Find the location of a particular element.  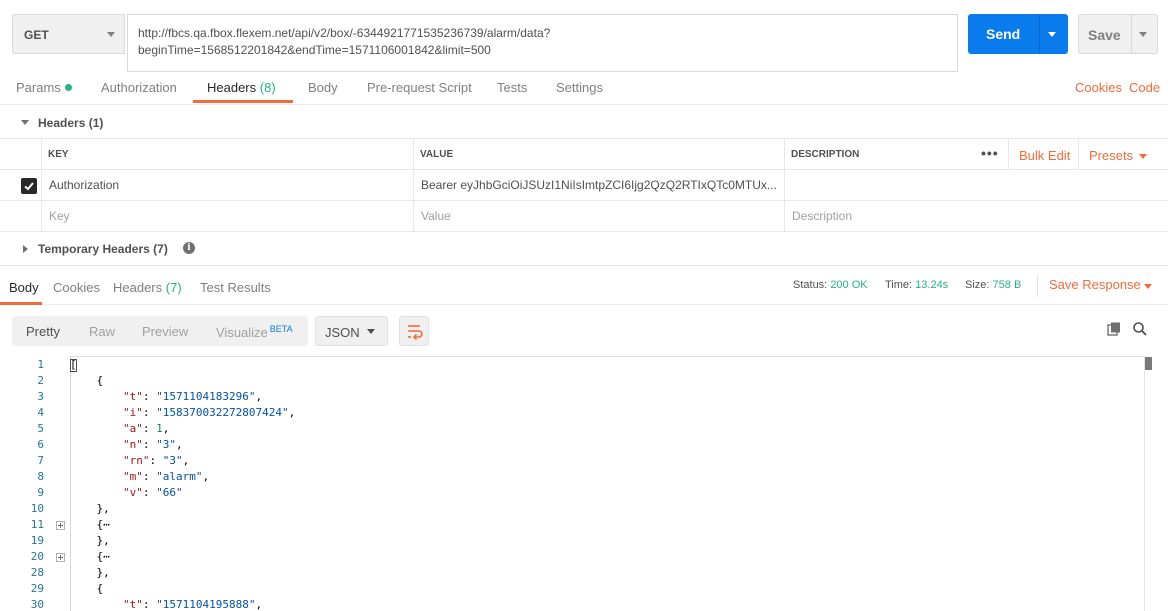

tab-authorization: Authorization is located at coordinates (139, 87).